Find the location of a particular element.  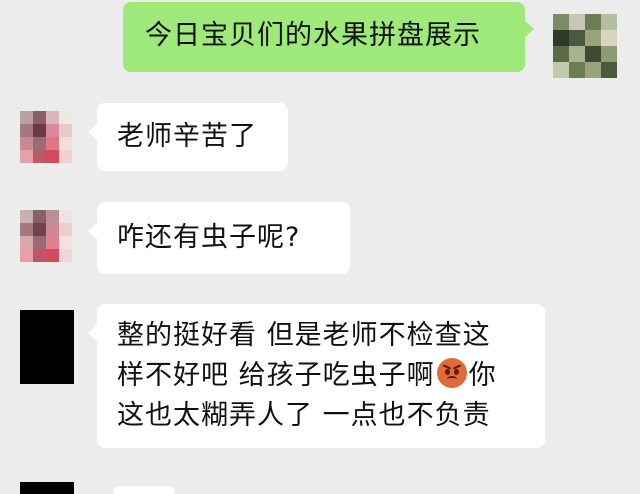

angry-face-icon is located at coordinates (451, 373).